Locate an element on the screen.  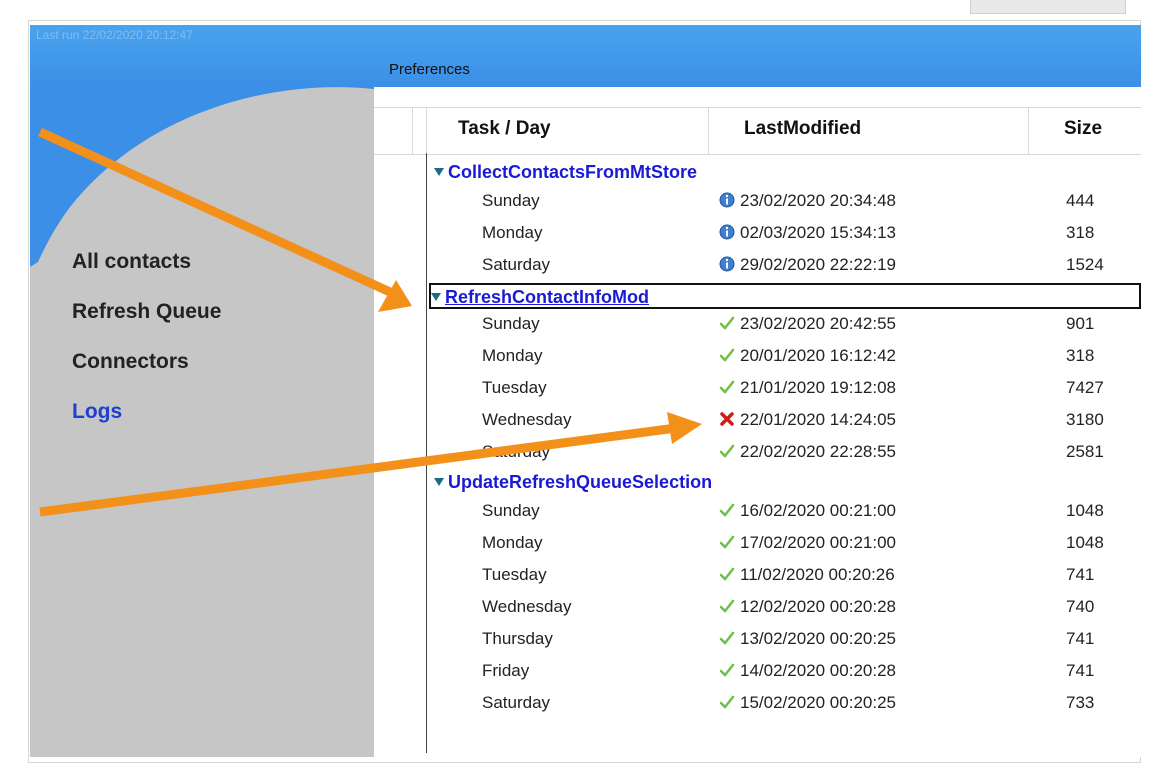
last-run-label: Last run 22/02/2020 20:12:47 is located at coordinates (114, 35).